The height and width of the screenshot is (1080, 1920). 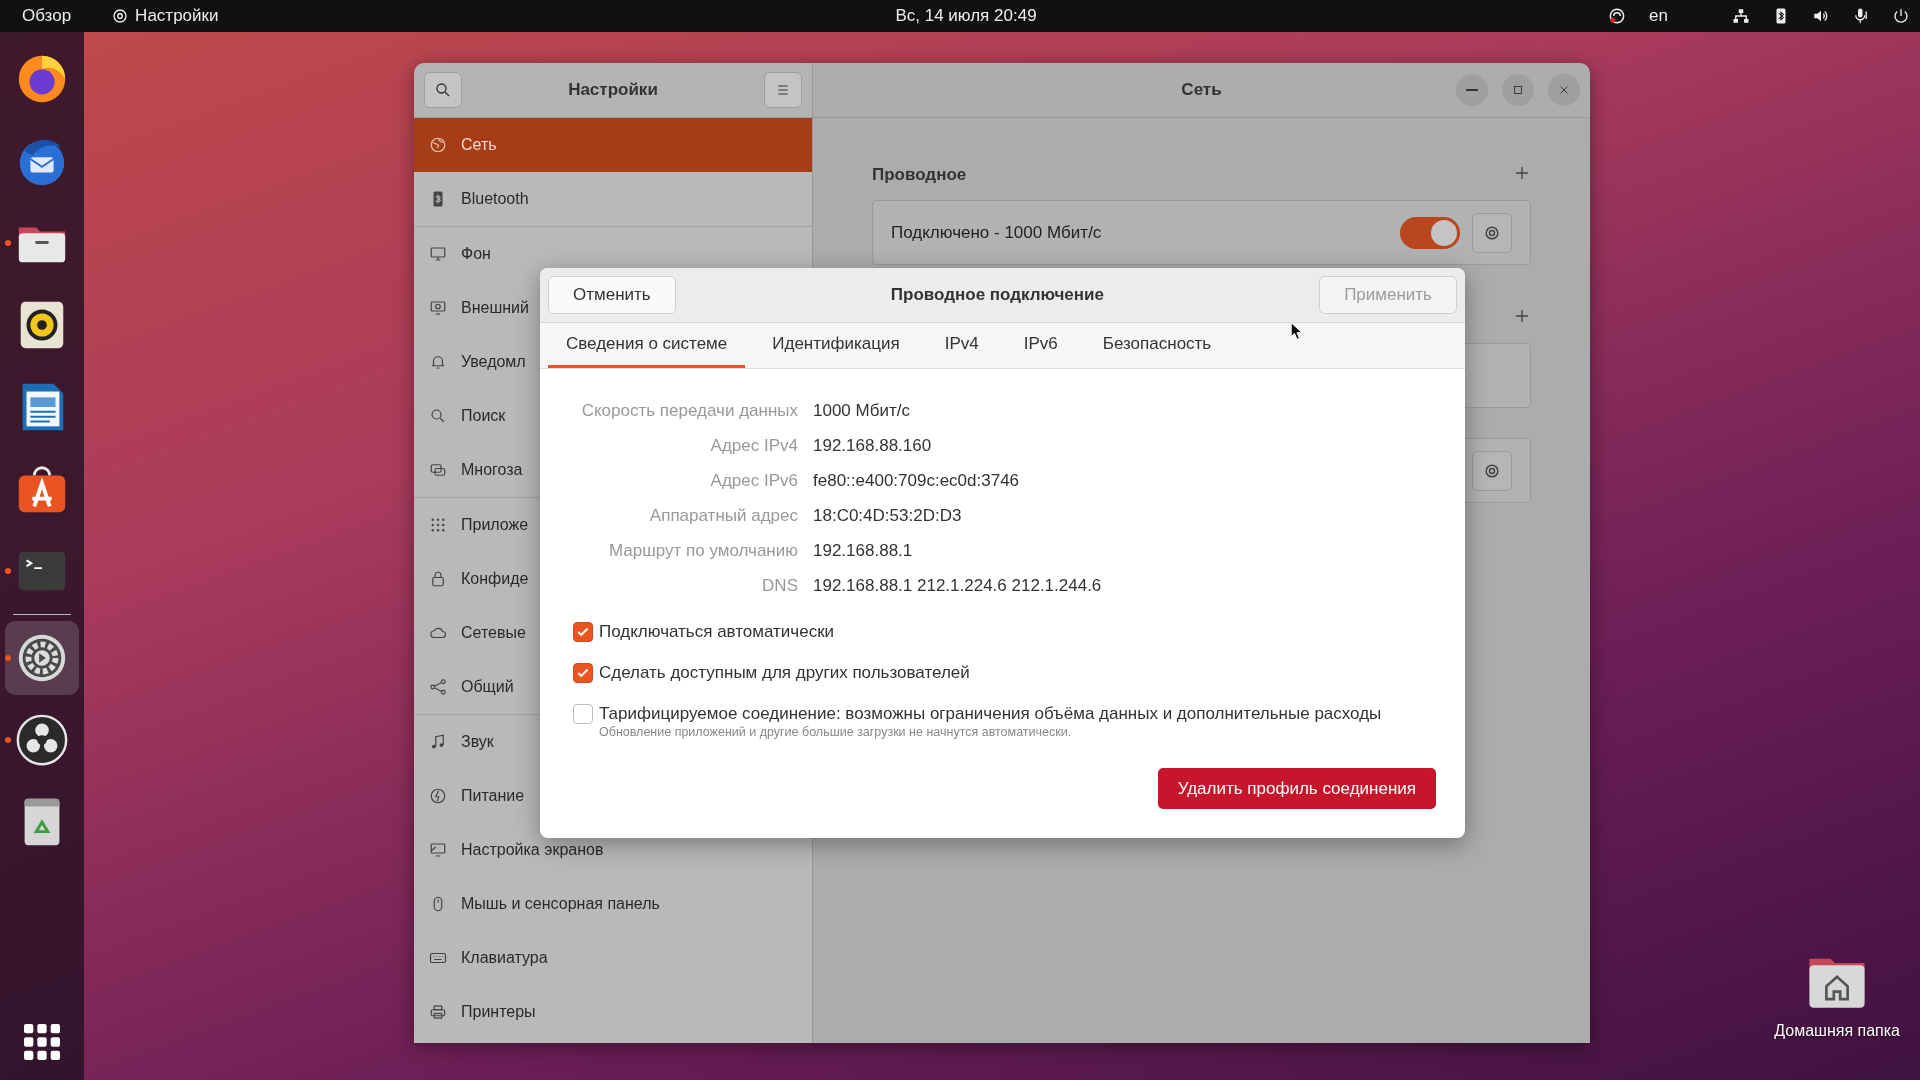 What do you see at coordinates (723, 515) in the screenshot?
I see `detail-label: Аппаратный адрес` at bounding box center [723, 515].